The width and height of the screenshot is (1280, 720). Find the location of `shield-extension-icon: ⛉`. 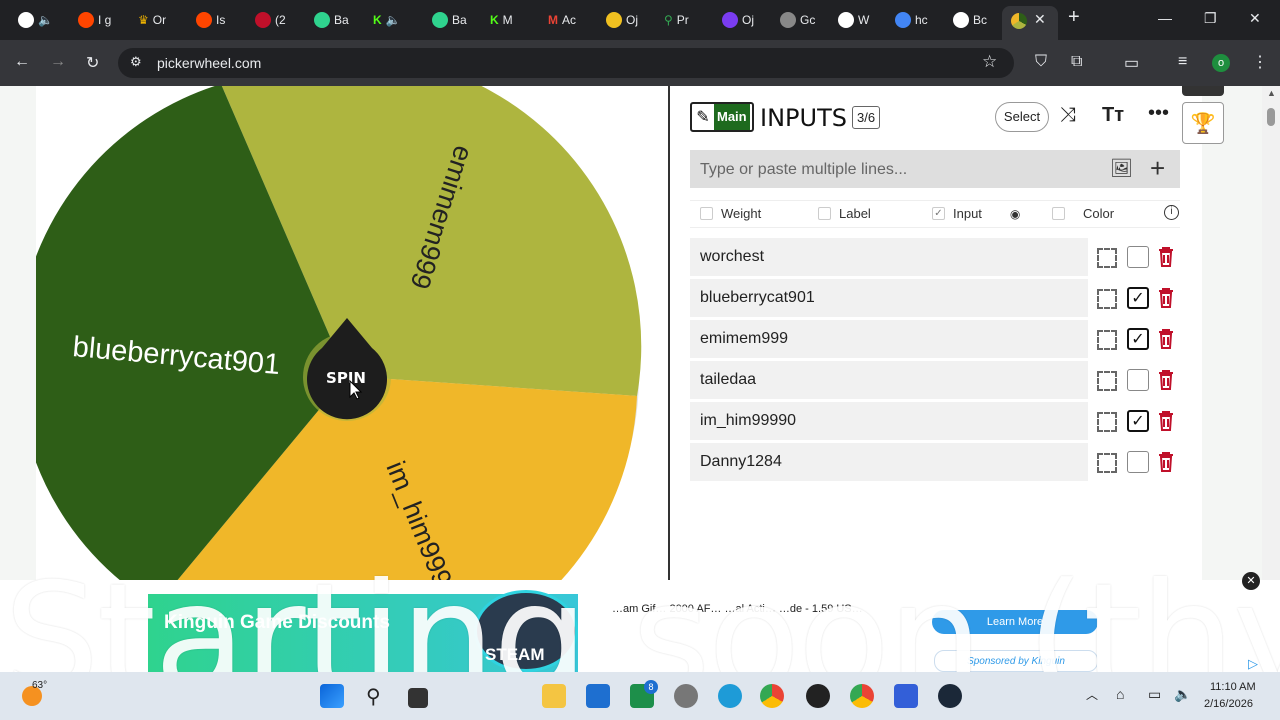

shield-extension-icon: ⛉ is located at coordinates (1041, 62).